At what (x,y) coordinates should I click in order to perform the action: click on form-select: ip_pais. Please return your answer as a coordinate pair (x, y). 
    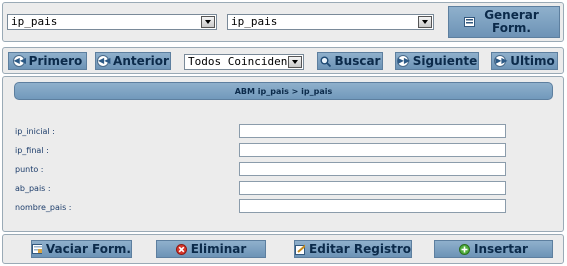
    Looking at the image, I should click on (330, 22).